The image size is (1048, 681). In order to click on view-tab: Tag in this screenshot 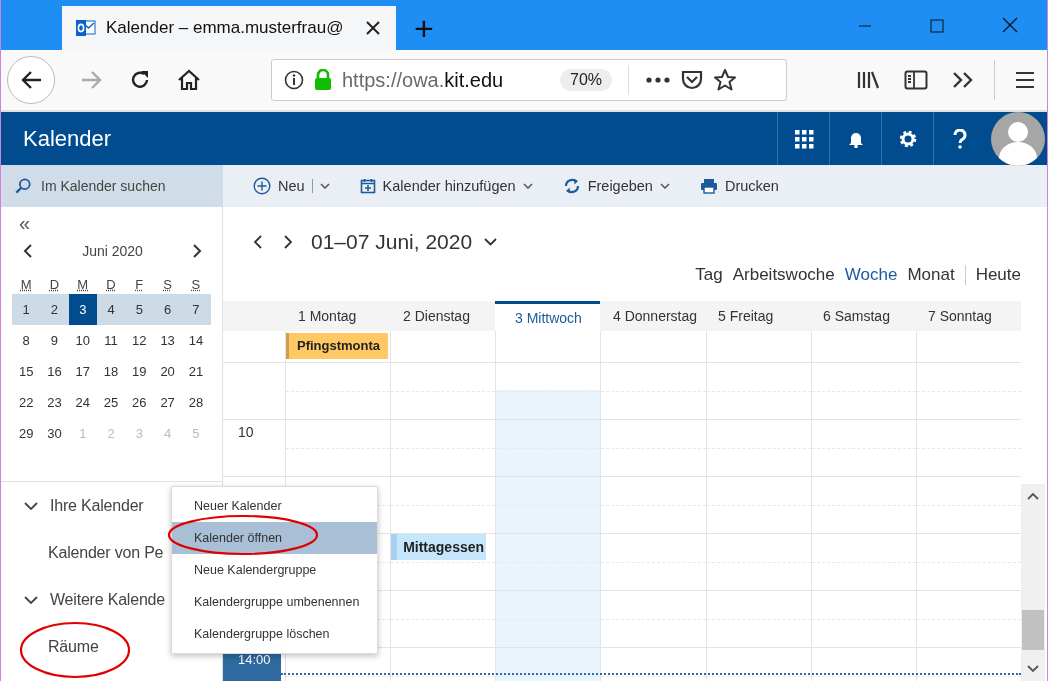, I will do `click(709, 275)`.